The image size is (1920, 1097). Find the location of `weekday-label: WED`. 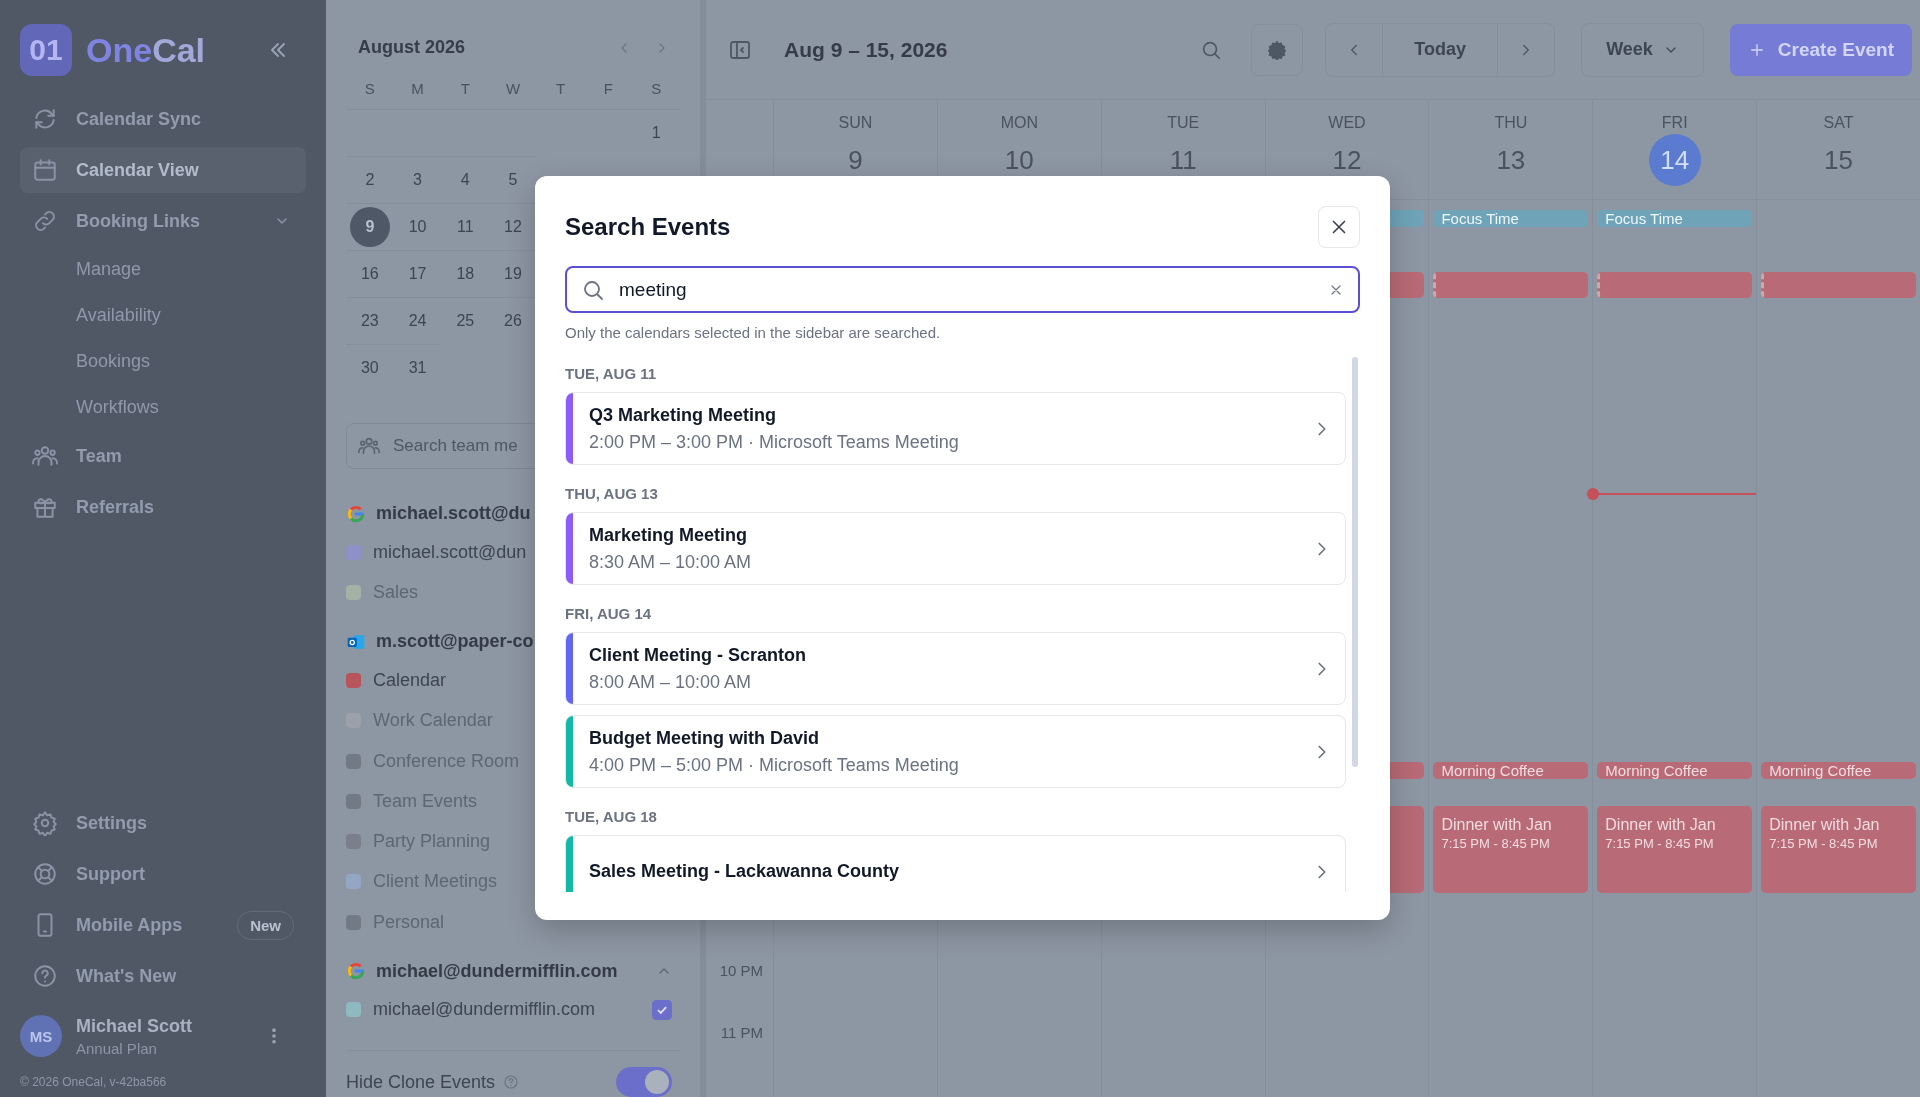

weekday-label: WED is located at coordinates (1347, 123).